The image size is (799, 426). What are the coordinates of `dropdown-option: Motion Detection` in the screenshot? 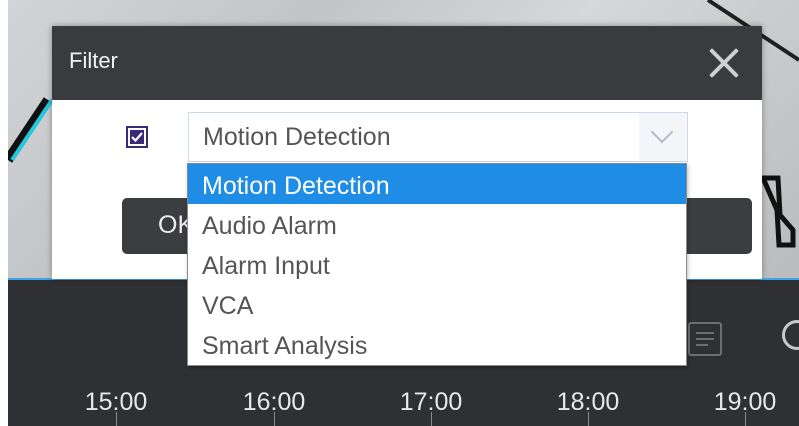 It's located at (437, 184).